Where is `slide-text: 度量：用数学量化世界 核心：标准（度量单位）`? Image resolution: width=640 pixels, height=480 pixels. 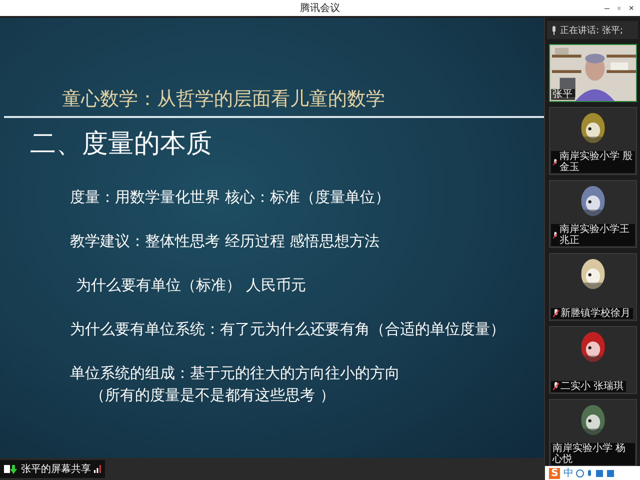 slide-text: 度量：用数学量化世界 核心：标准（度量单位） is located at coordinates (230, 197).